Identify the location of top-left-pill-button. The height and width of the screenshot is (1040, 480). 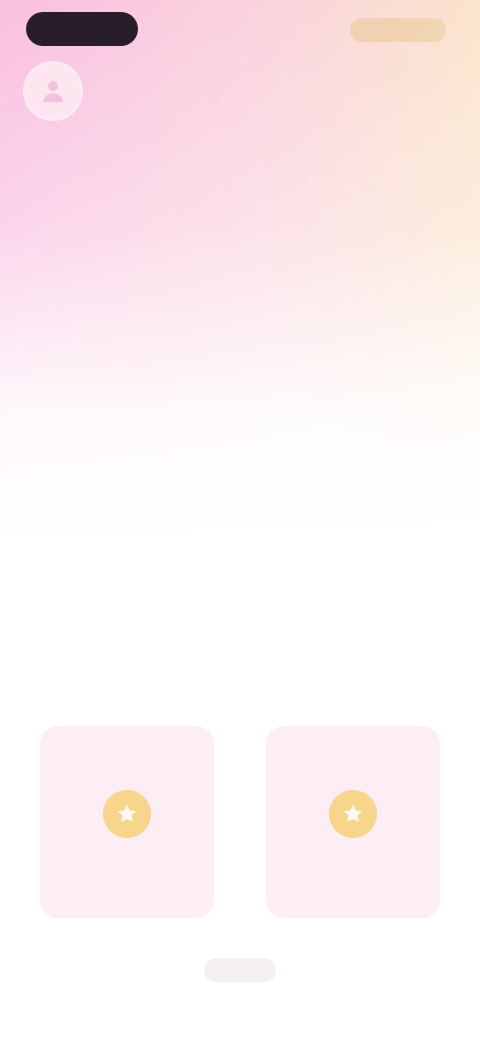
(82, 29).